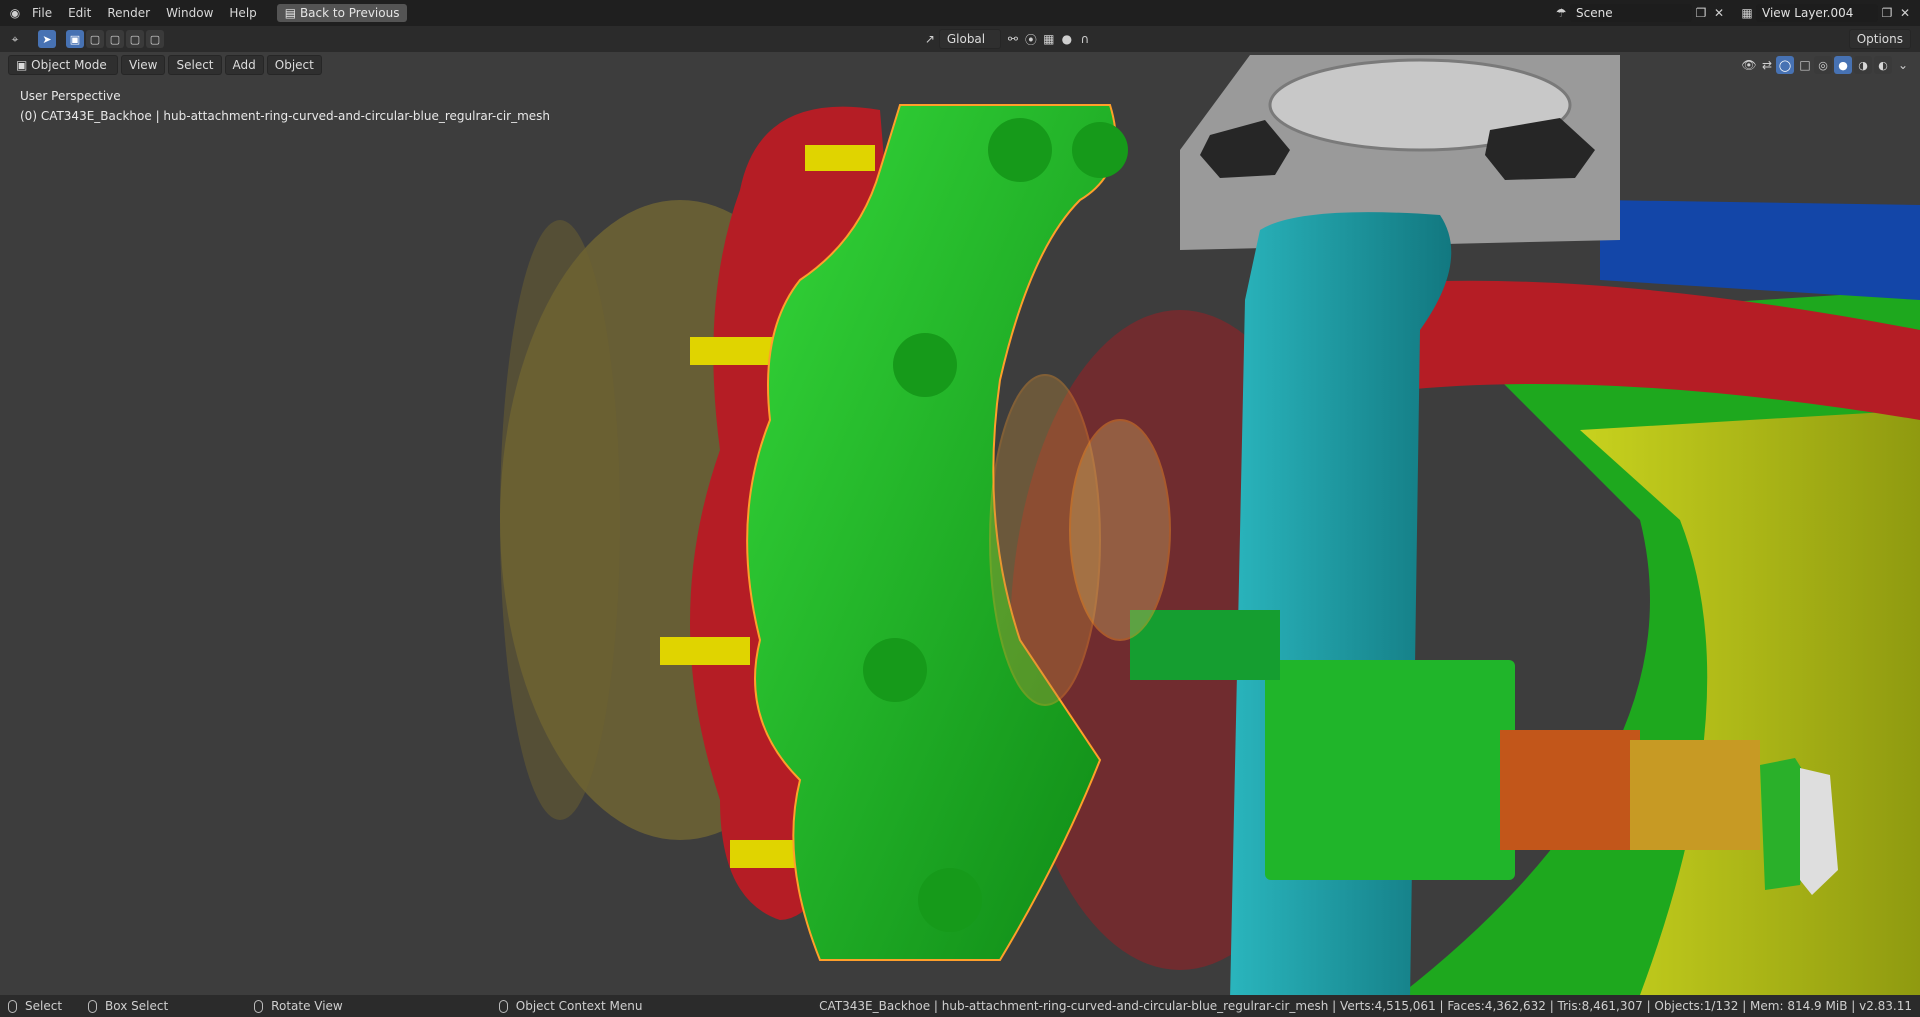  Describe the element at coordinates (349, 13) in the screenshot. I see `back-to-previous-label: Back to Previous` at that location.